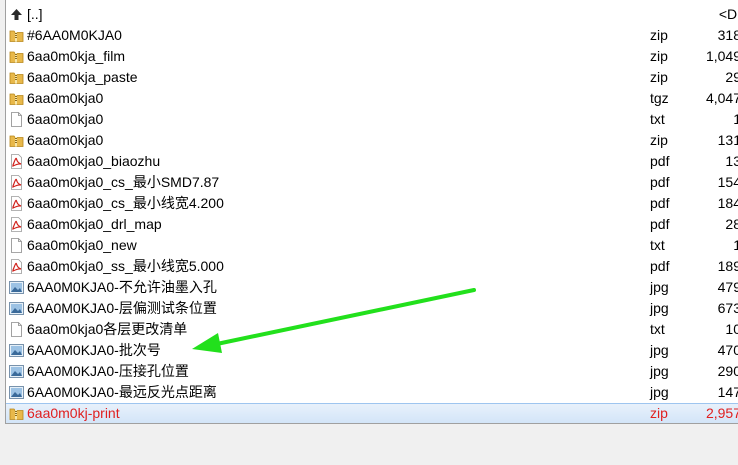 Image resolution: width=738 pixels, height=465 pixels. Describe the element at coordinates (372, 35) in the screenshot. I see `file-row: #6AA0M0KJA0 zip 318` at that location.